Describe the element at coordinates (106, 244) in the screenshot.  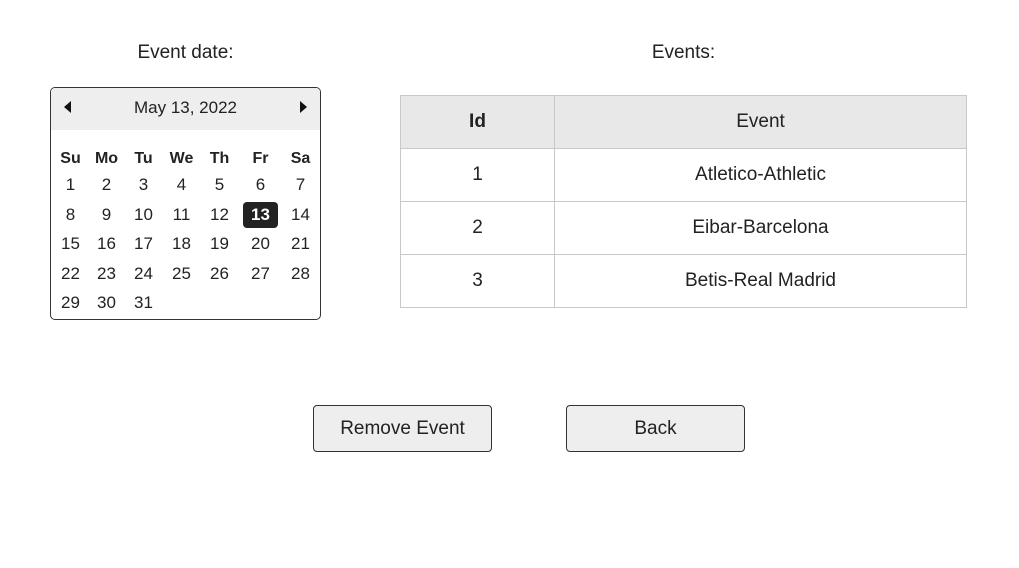
I see `calendar-day: 16` at that location.